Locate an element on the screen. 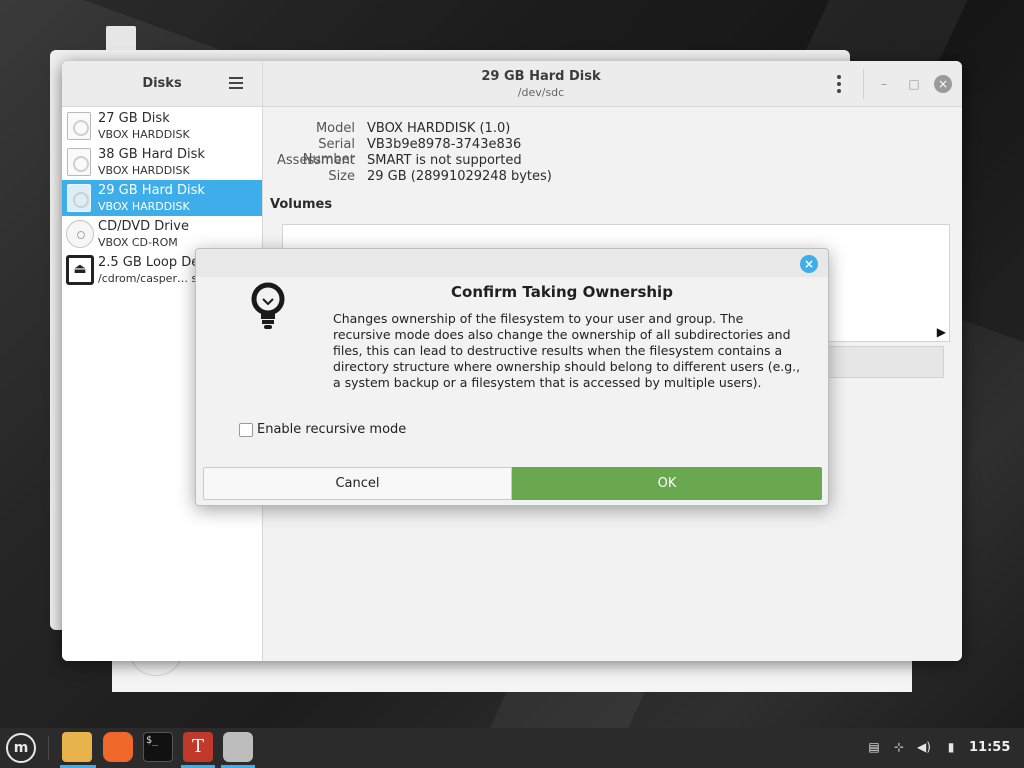 This screenshot has width=1024, height=768. start-menu-button: m is located at coordinates (21, 748).